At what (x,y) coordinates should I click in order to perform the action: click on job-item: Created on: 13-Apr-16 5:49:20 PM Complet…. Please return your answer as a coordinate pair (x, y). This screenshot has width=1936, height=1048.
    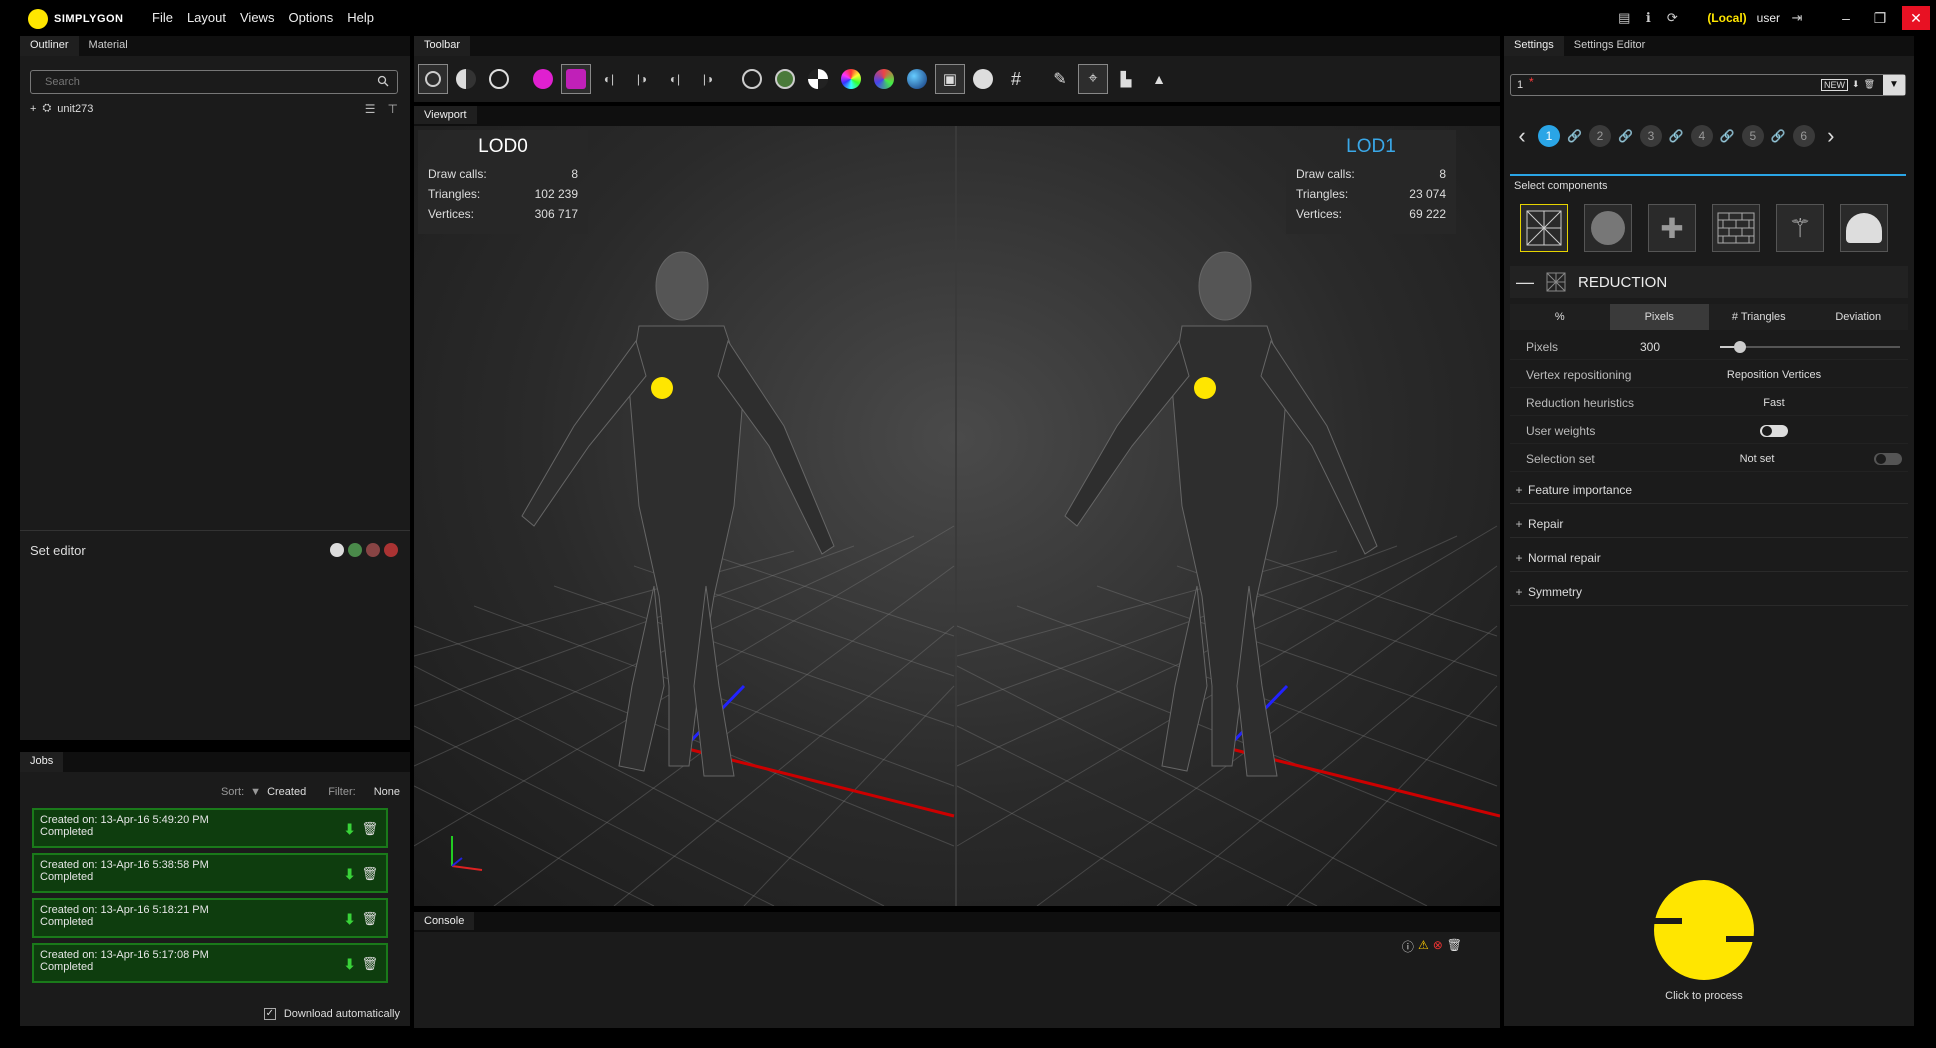
    Looking at the image, I should click on (210, 828).